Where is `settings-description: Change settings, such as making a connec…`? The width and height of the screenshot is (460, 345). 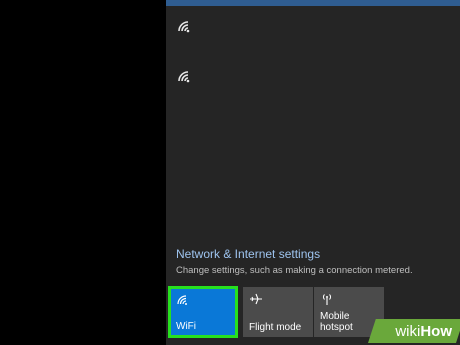
settings-description: Change settings, such as making a connec… is located at coordinates (294, 270).